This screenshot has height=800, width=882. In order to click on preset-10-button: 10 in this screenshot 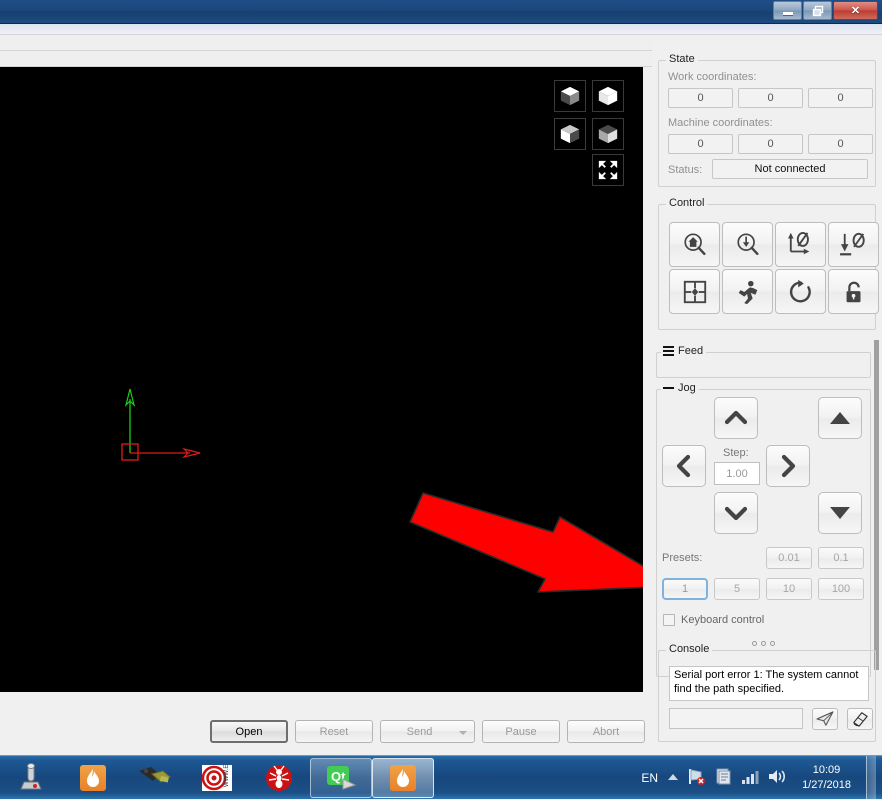, I will do `click(789, 589)`.